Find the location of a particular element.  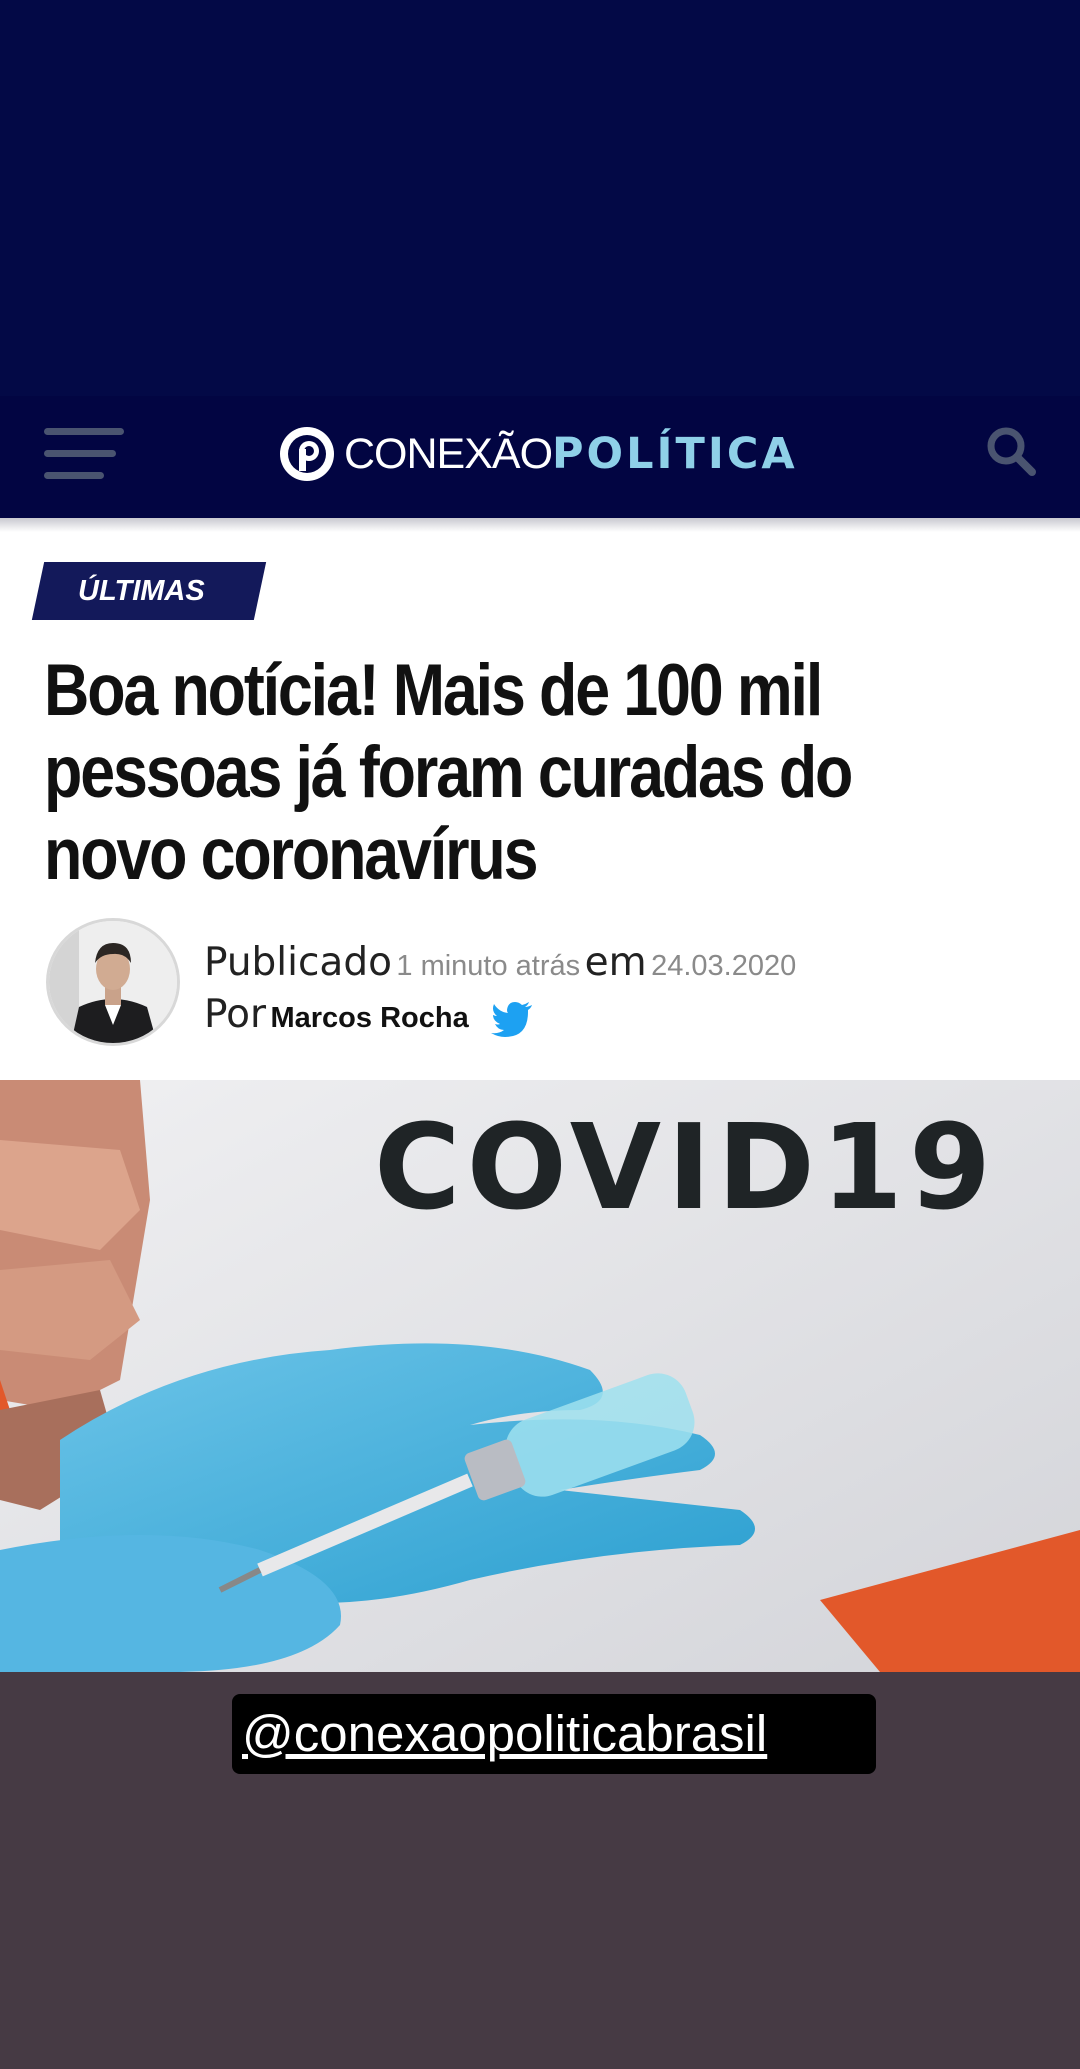

hamburger-menu-icon is located at coordinates (84, 454).